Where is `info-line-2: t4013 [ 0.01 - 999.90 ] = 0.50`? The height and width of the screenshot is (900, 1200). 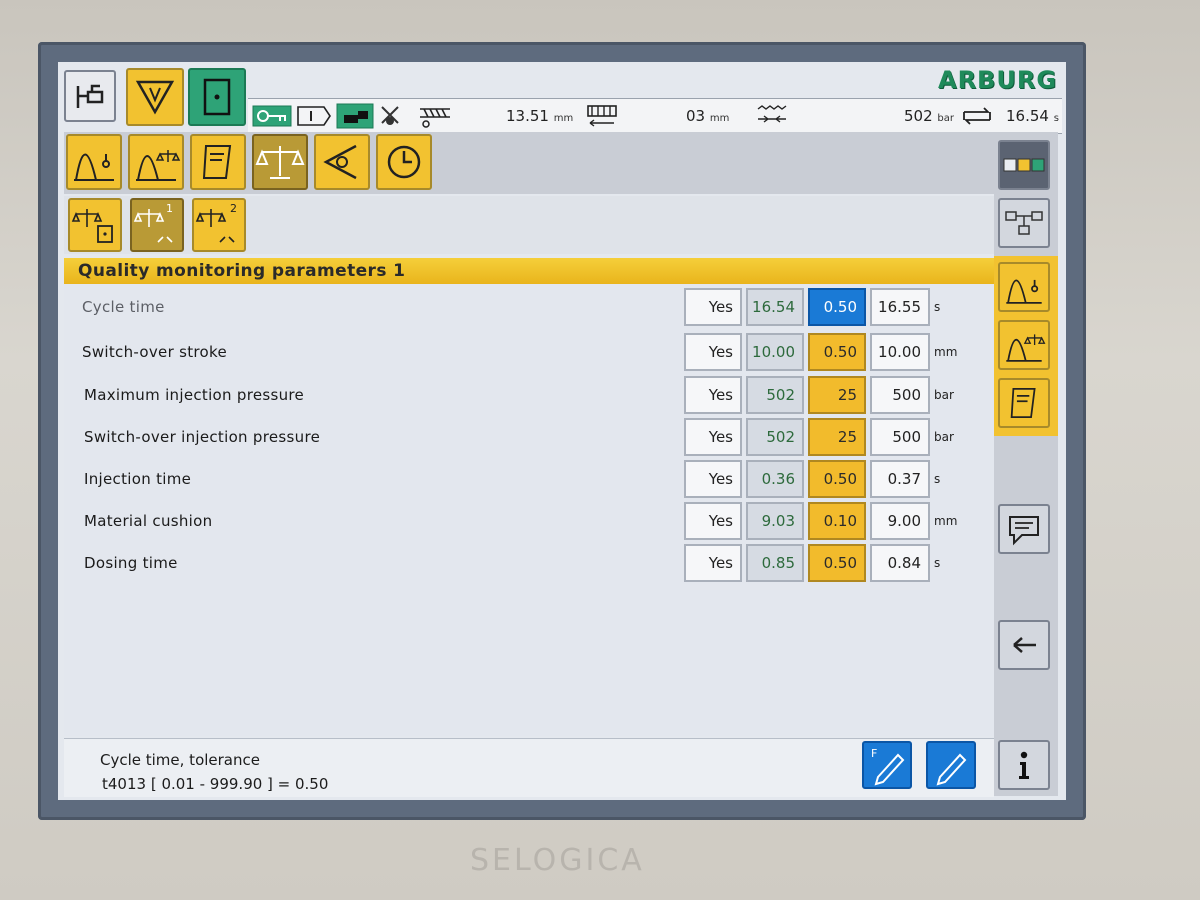
info-line-2: t4013 [ 0.01 - 999.90 ] = 0.50 is located at coordinates (215, 784).